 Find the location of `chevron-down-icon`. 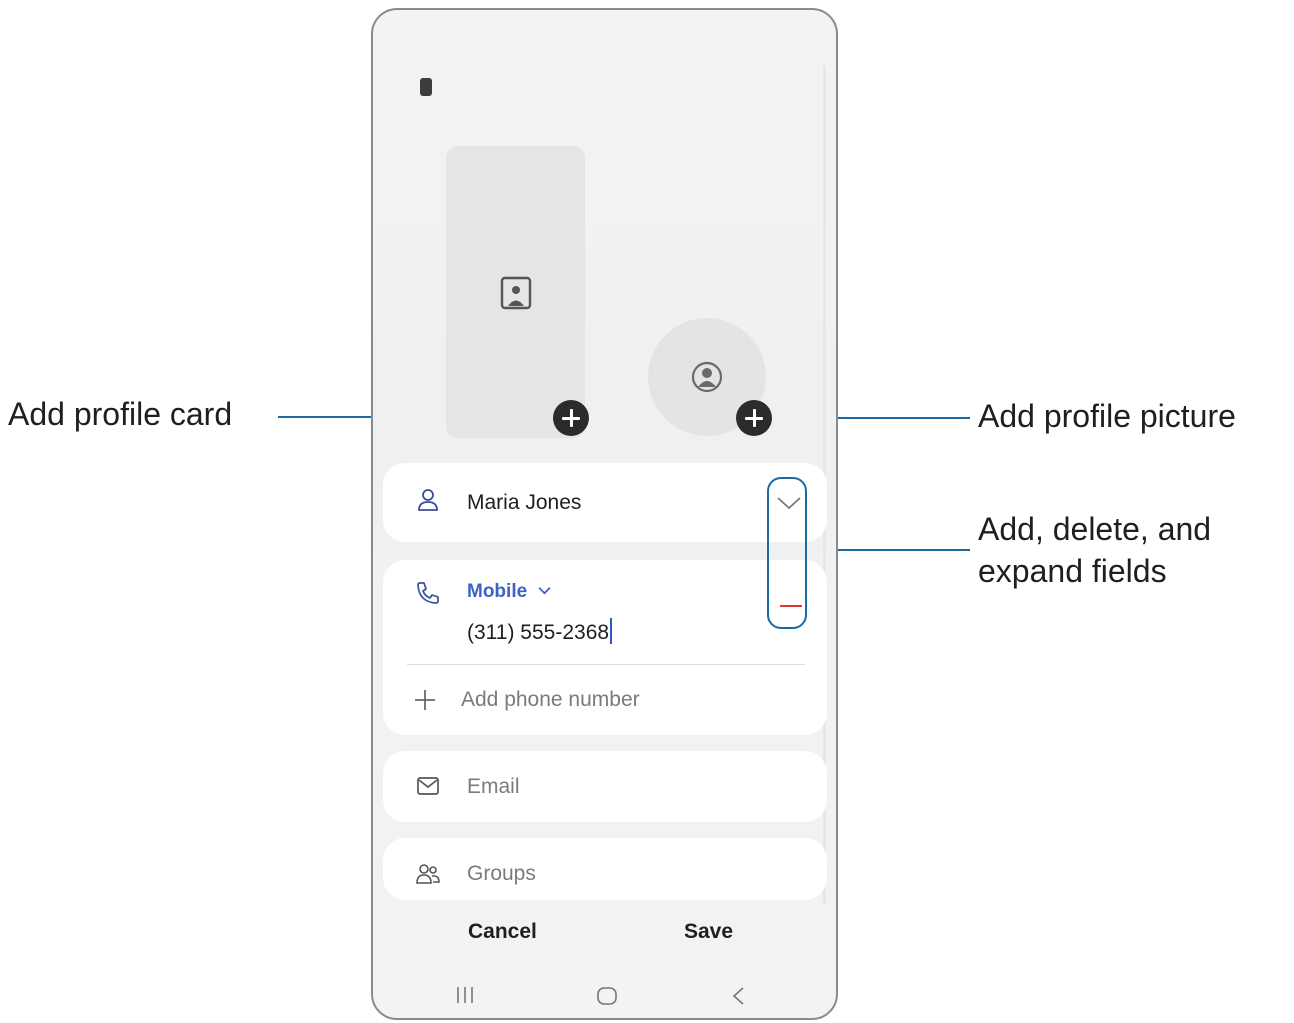

chevron-down-icon is located at coordinates (544, 591).